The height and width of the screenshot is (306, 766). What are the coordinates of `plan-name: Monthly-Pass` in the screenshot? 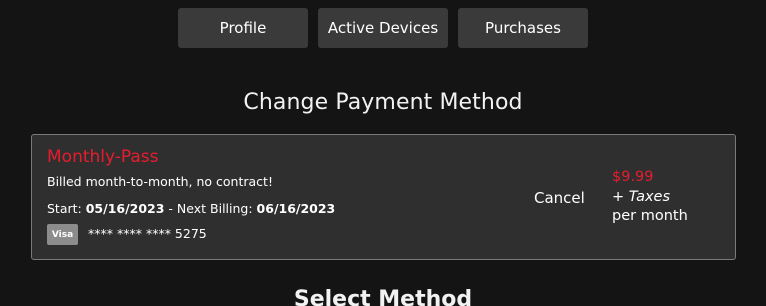 It's located at (103, 157).